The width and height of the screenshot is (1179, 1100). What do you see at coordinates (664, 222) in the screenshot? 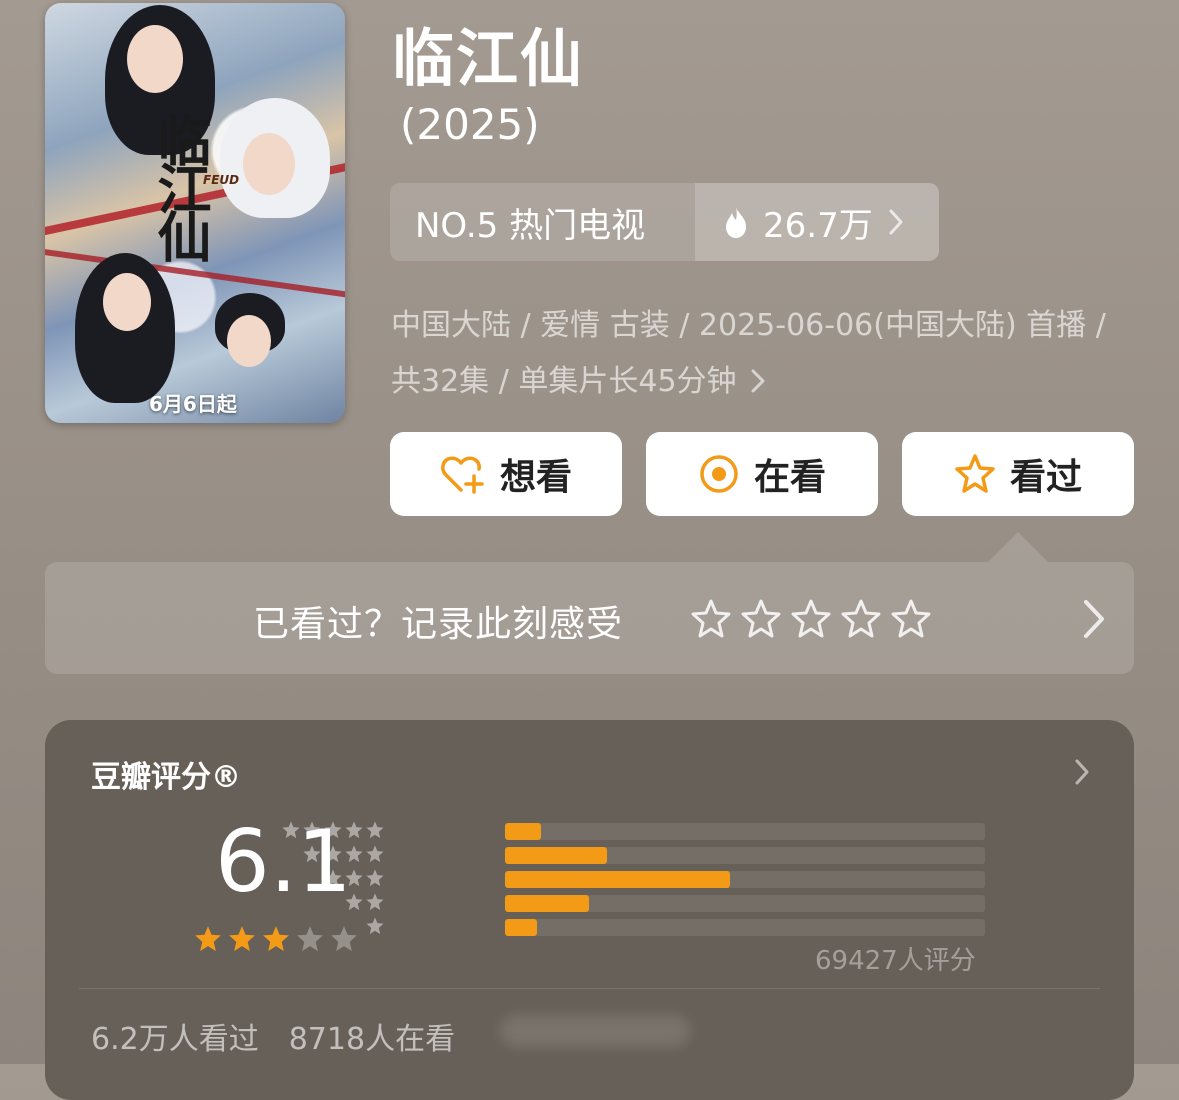
I see `rank-badge: NO.5 热门电视 26.7万` at bounding box center [664, 222].